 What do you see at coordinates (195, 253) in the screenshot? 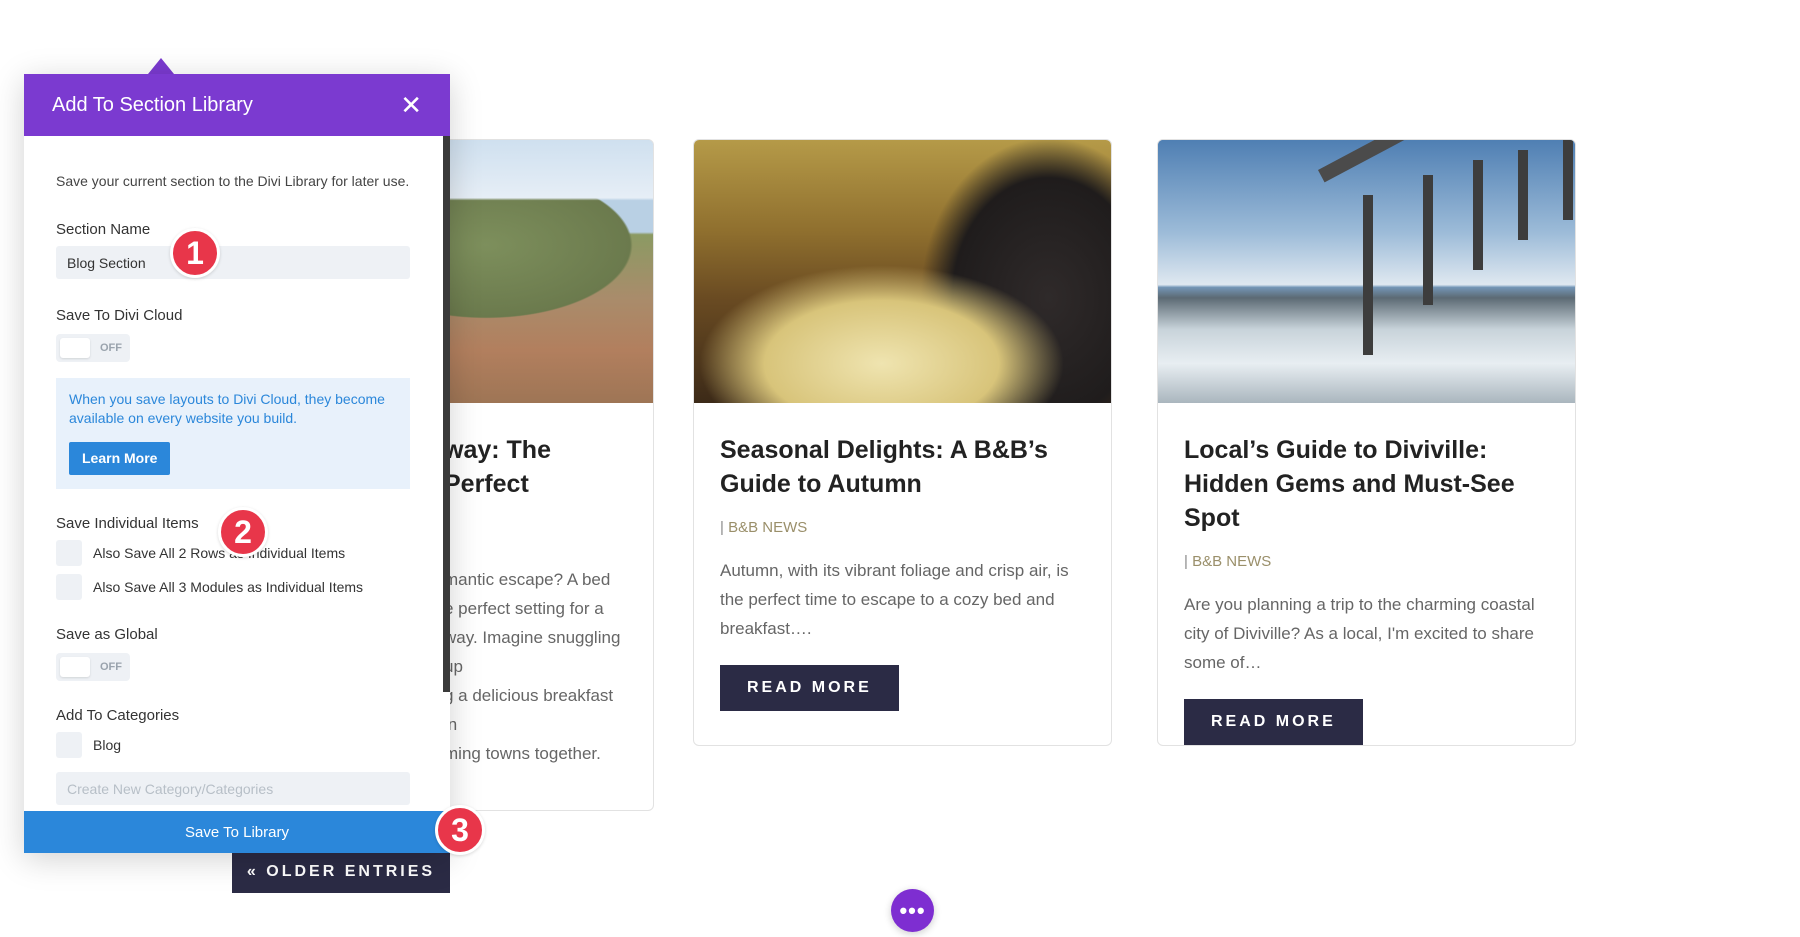
I see `step-badge-1: 1` at bounding box center [195, 253].